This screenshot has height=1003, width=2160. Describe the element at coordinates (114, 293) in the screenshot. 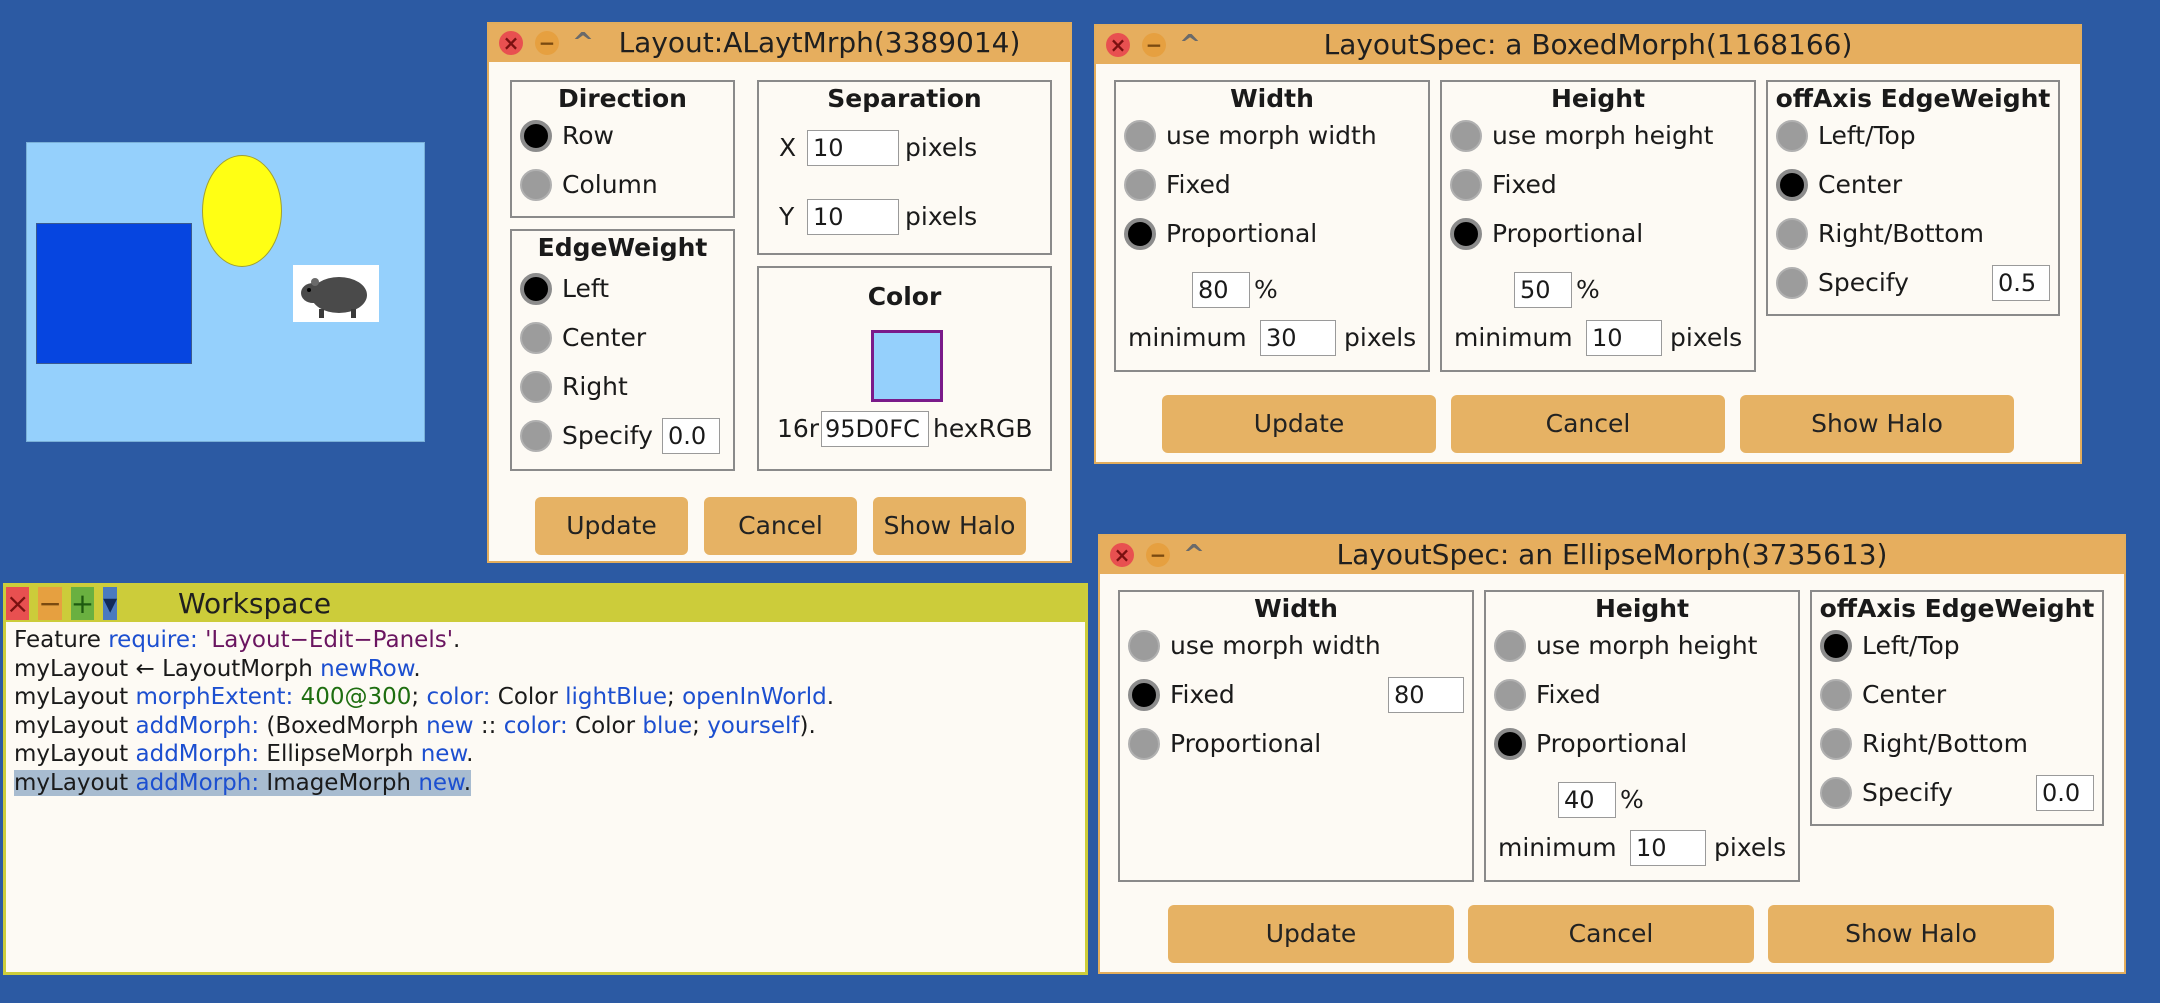

I see `boxed-morph` at that location.